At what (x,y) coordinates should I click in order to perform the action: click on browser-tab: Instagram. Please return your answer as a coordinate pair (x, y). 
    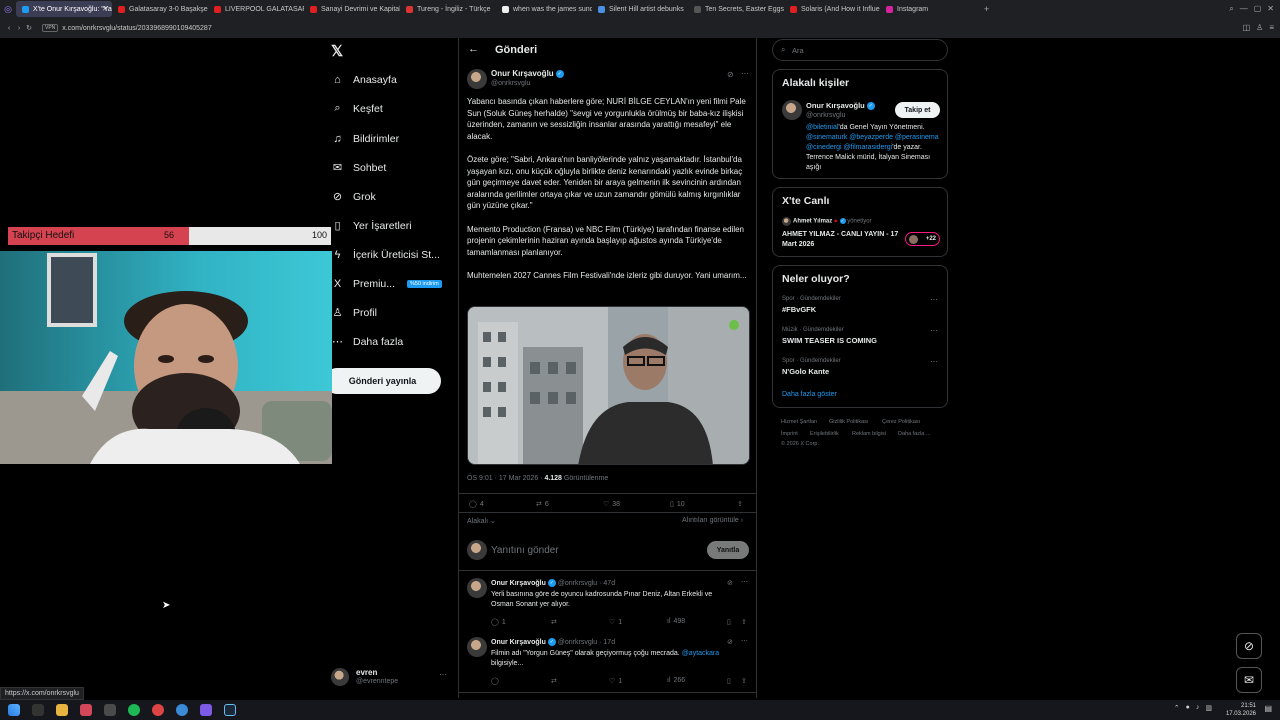
    Looking at the image, I should click on (928, 9).